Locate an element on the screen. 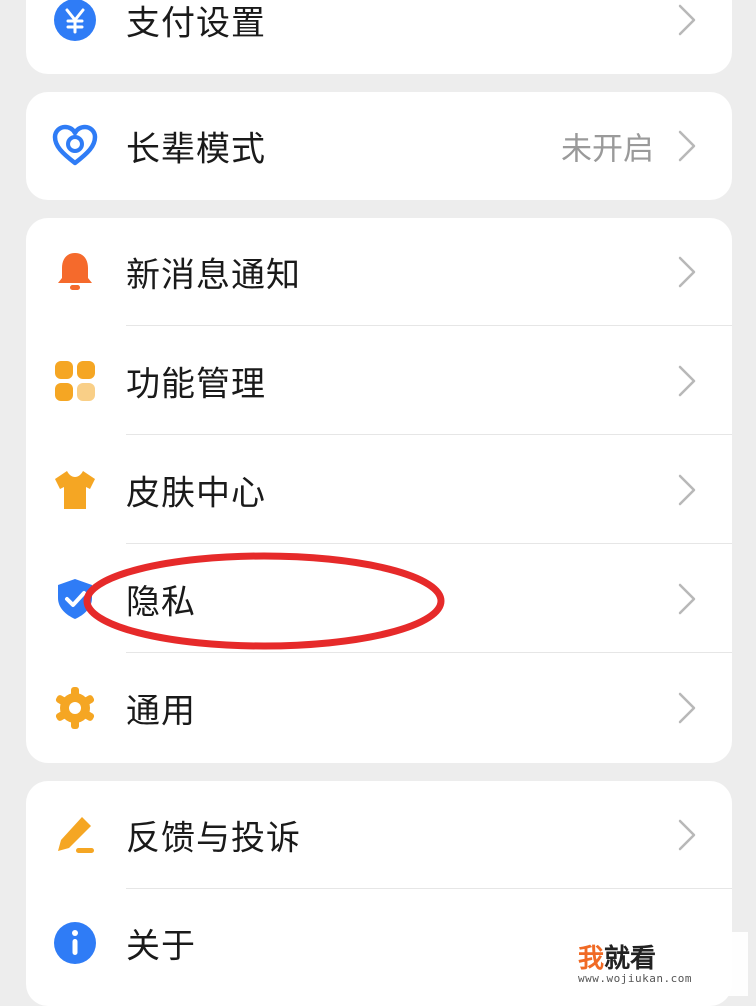 This screenshot has height=1006, width=756. gear-icon is located at coordinates (75, 708).